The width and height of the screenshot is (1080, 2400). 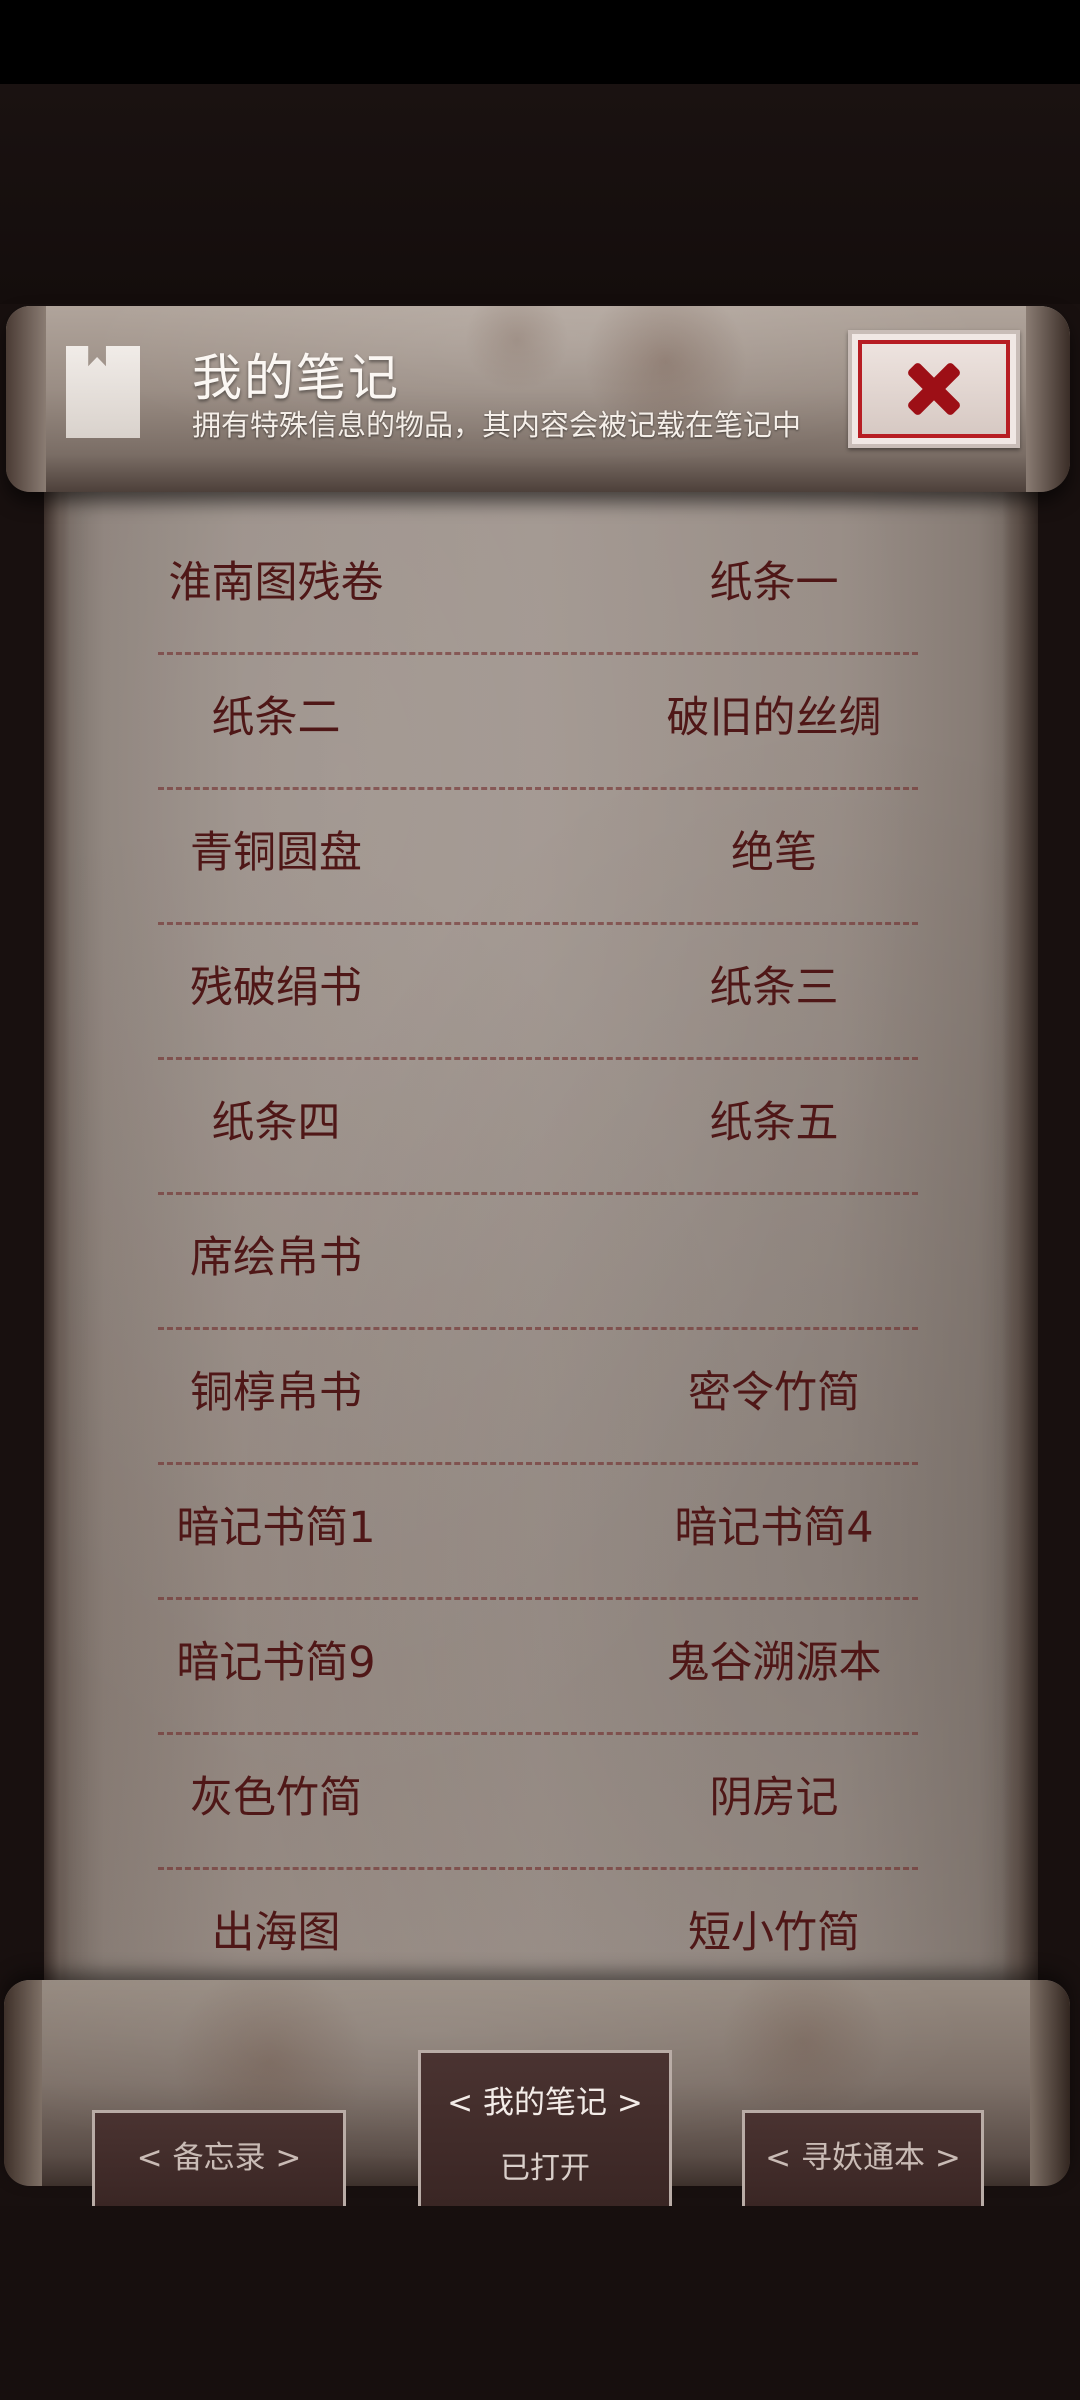 I want to click on note-item: 绝笔, so click(x=774, y=849).